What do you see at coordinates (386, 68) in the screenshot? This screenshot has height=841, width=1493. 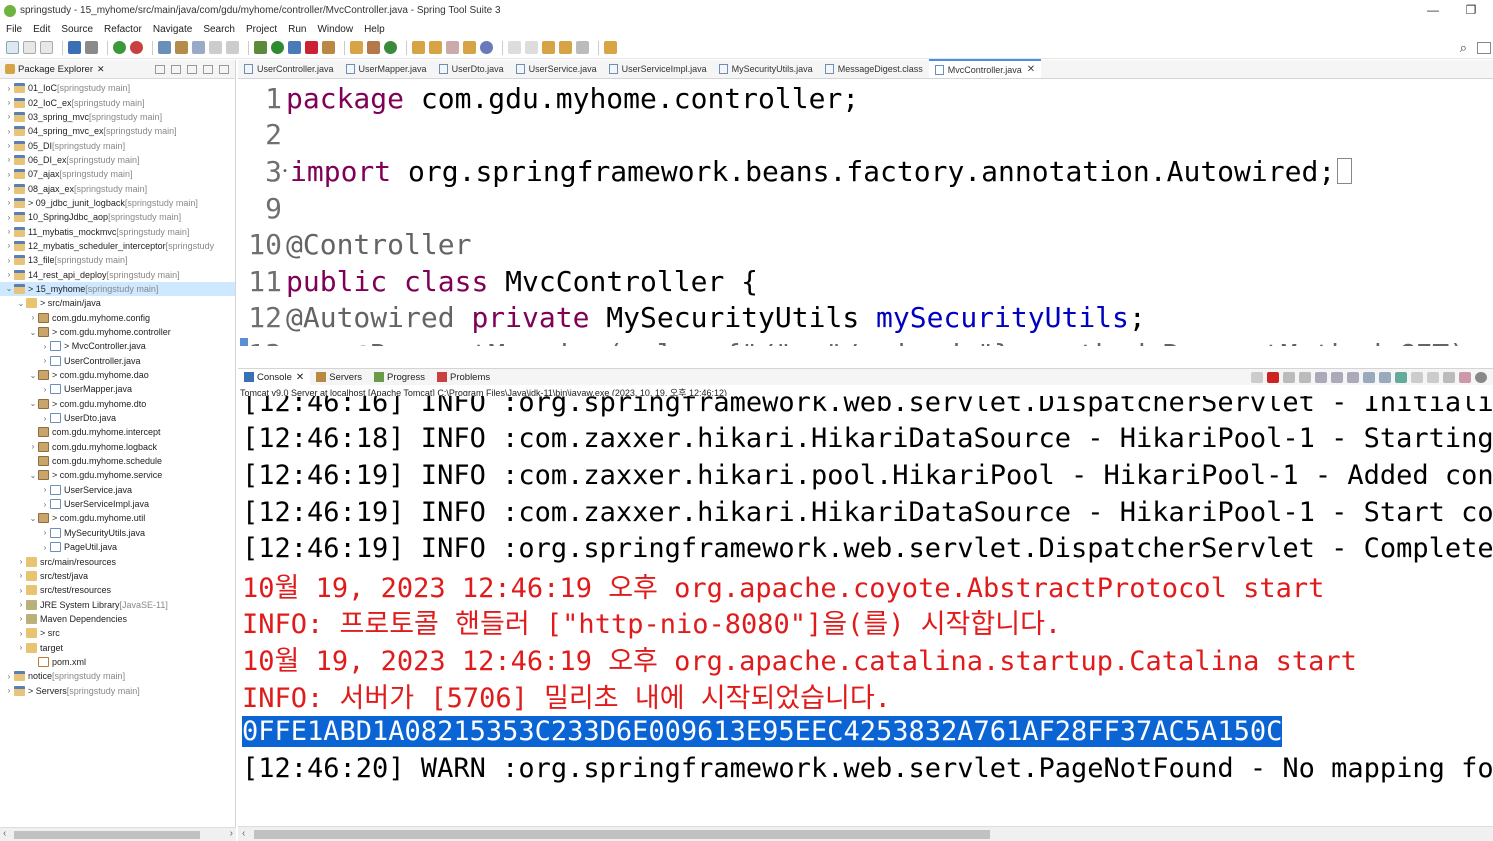 I see `editor-tab: UserMapper.java` at bounding box center [386, 68].